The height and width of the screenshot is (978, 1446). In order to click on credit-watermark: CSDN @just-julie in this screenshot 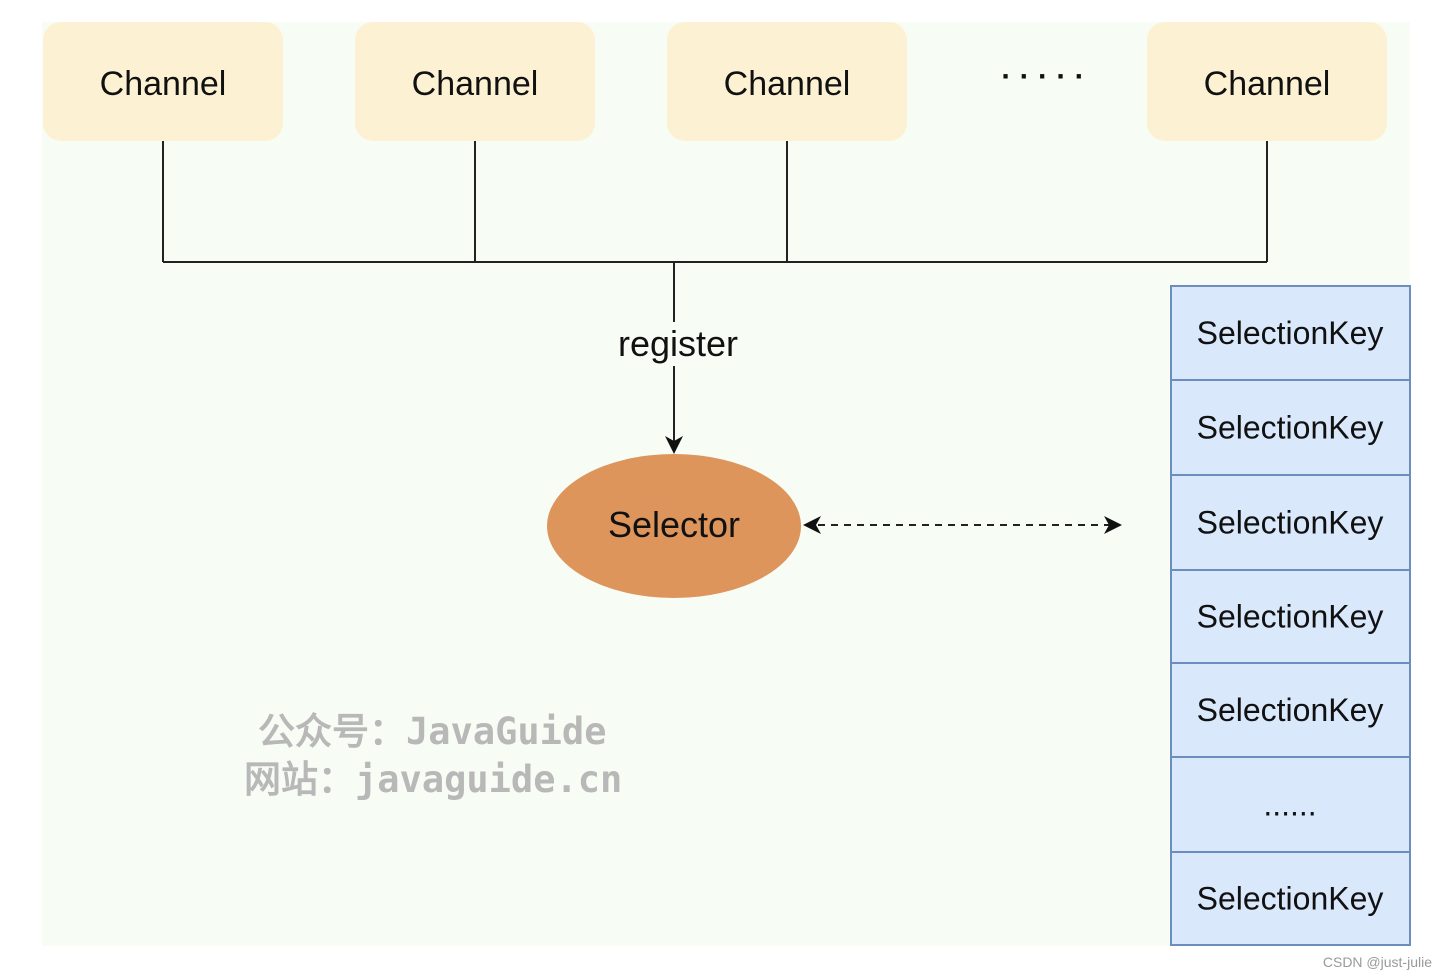, I will do `click(1377, 962)`.